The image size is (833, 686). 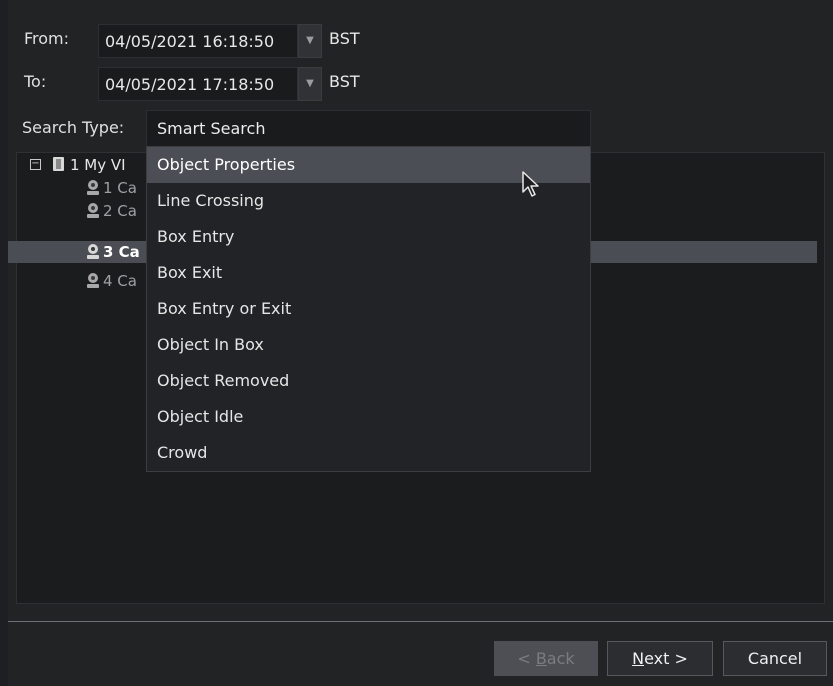 What do you see at coordinates (58, 164) in the screenshot?
I see `server-icon` at bounding box center [58, 164].